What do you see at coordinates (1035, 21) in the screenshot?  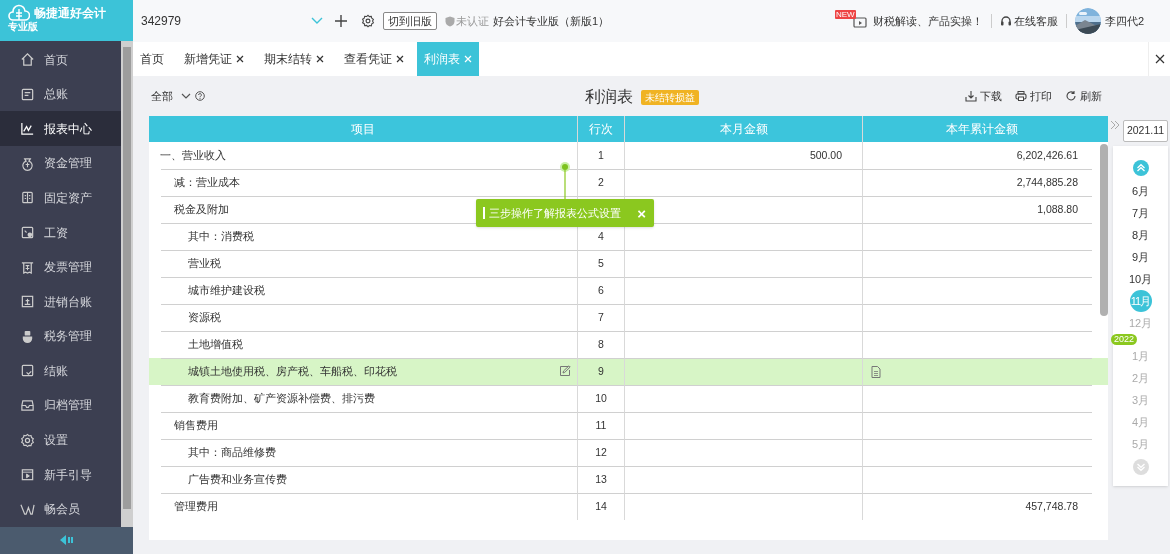 I see `support-link: 在线客服` at bounding box center [1035, 21].